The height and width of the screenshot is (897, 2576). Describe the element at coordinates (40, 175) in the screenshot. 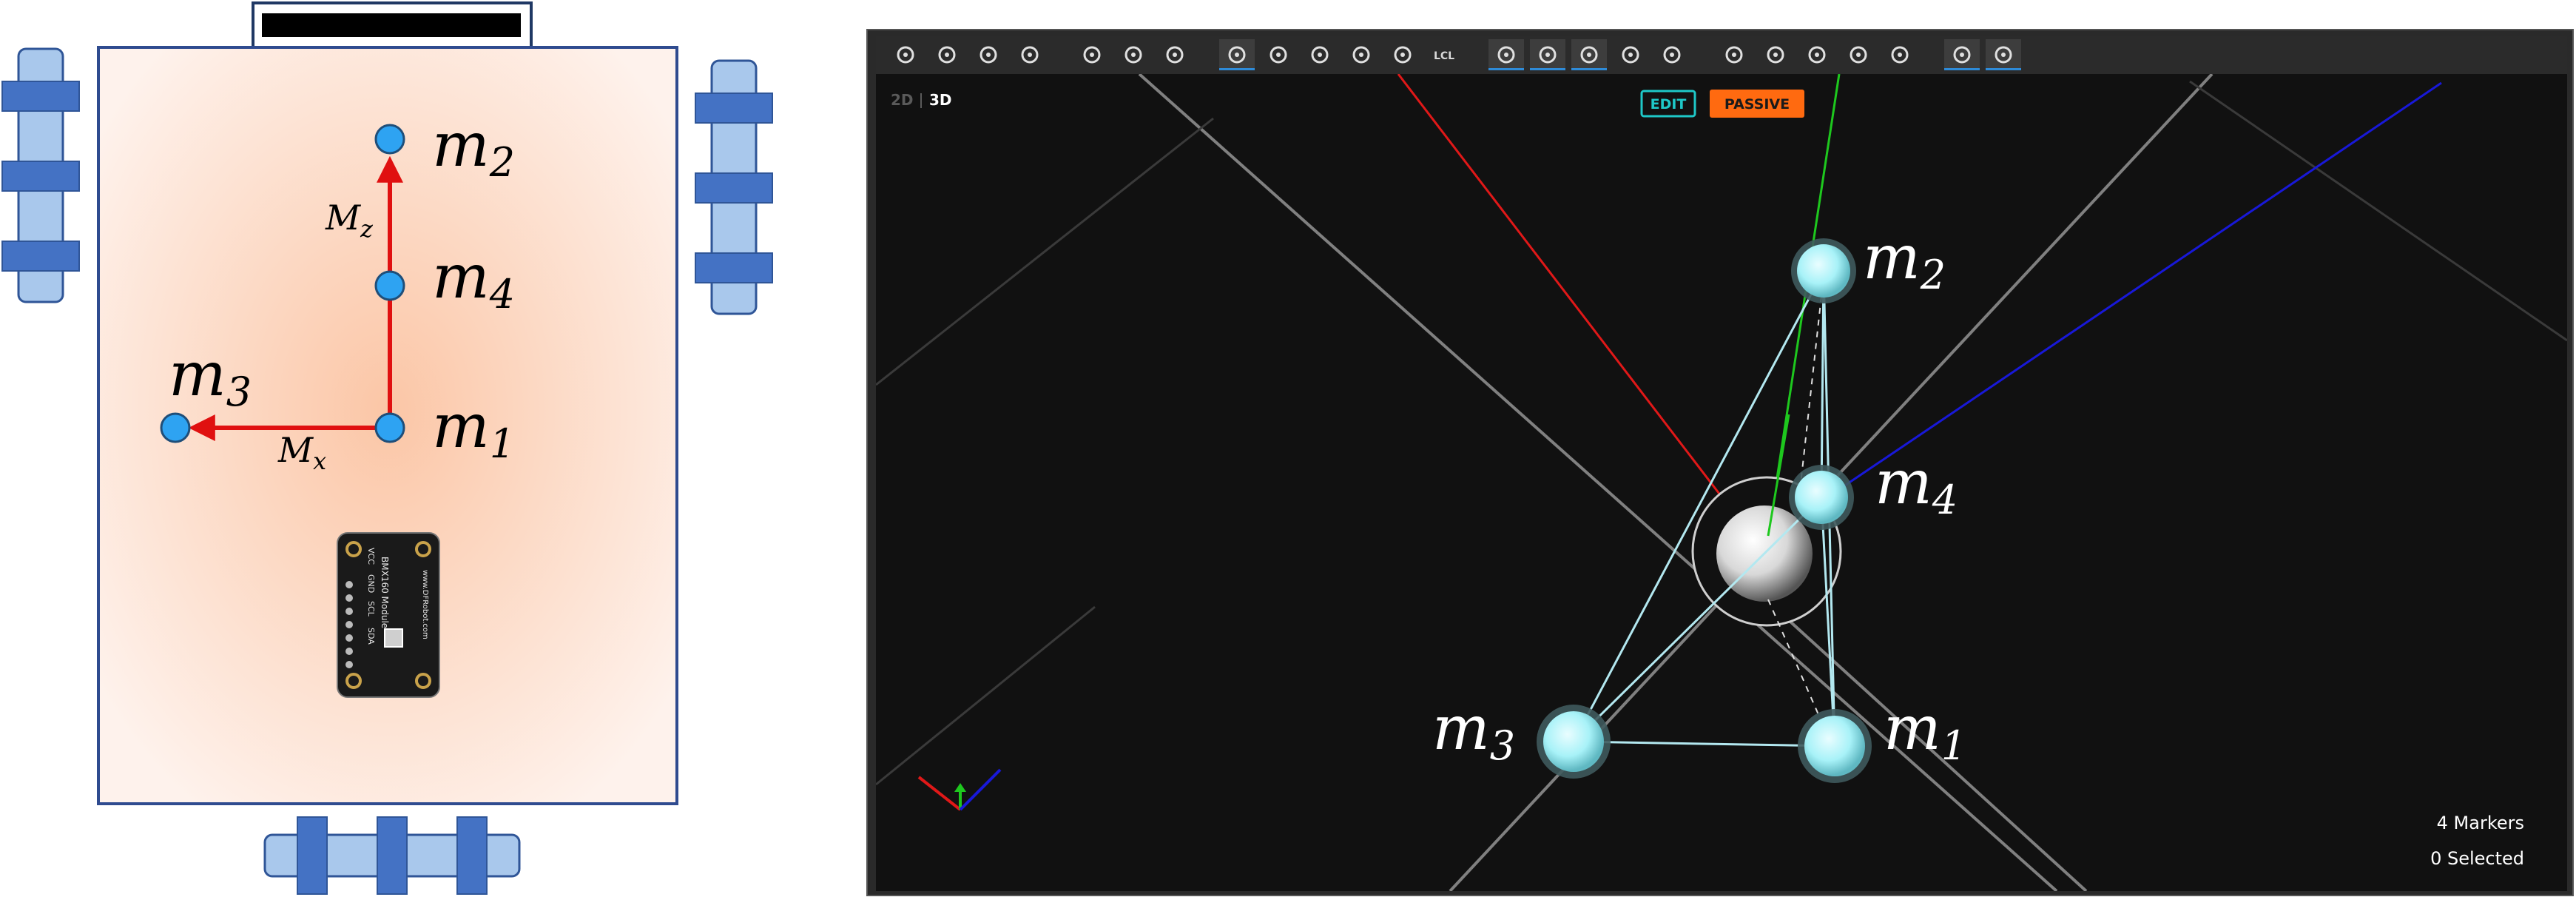

I see `left-wheel` at that location.